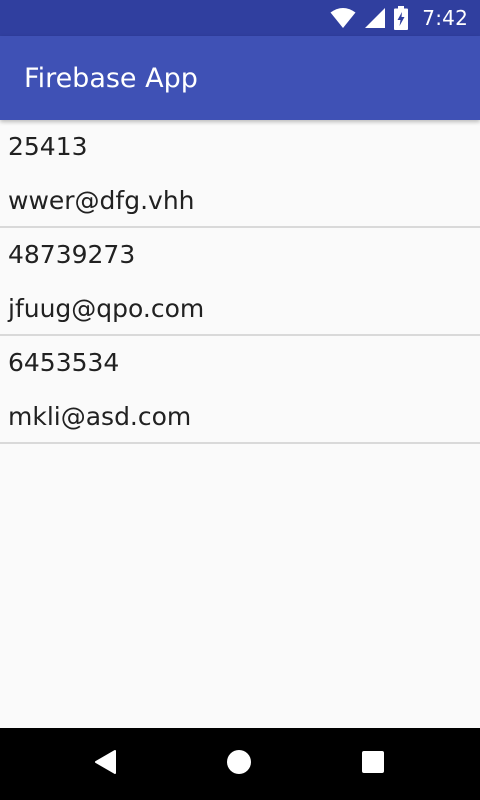  What do you see at coordinates (106, 308) in the screenshot?
I see `item-email: jfuug@qpo.com` at bounding box center [106, 308].